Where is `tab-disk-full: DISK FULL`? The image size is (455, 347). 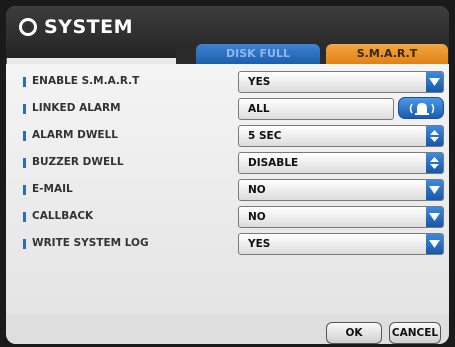
tab-disk-full: DISK FULL is located at coordinates (258, 54).